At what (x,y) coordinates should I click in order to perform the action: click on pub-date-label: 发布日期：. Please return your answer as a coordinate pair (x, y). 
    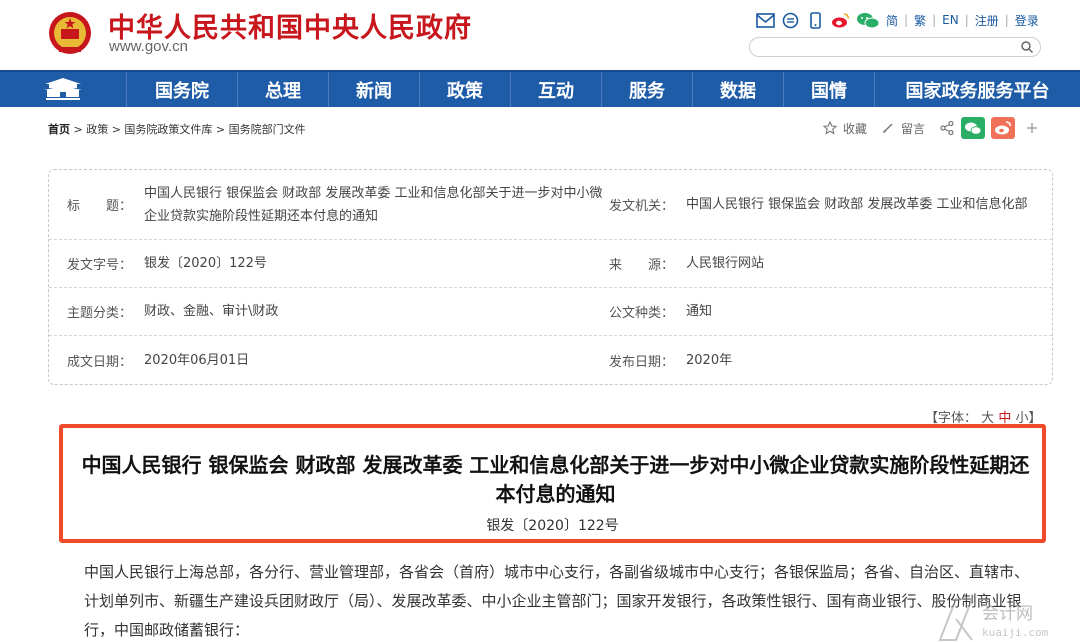
    Looking at the image, I should click on (642, 362).